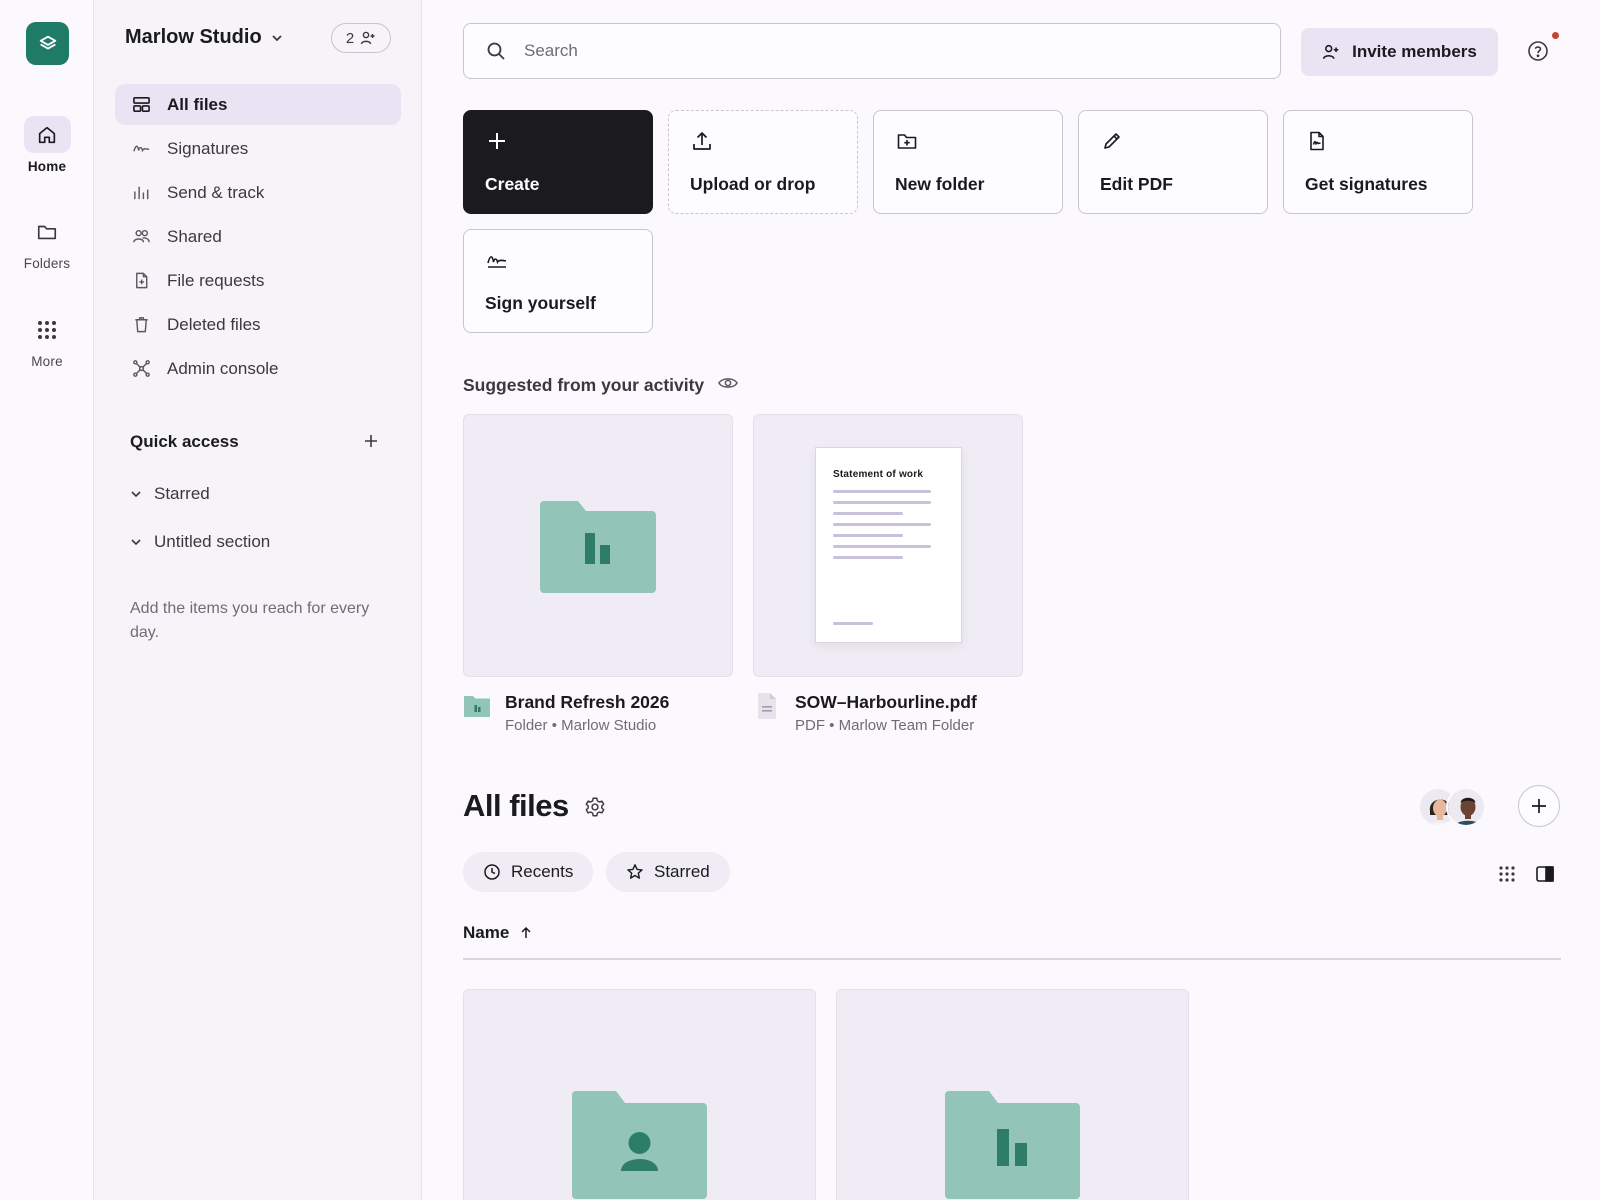 The height and width of the screenshot is (1200, 1600). I want to click on get-signatures-label: Get signatures, so click(1366, 184).